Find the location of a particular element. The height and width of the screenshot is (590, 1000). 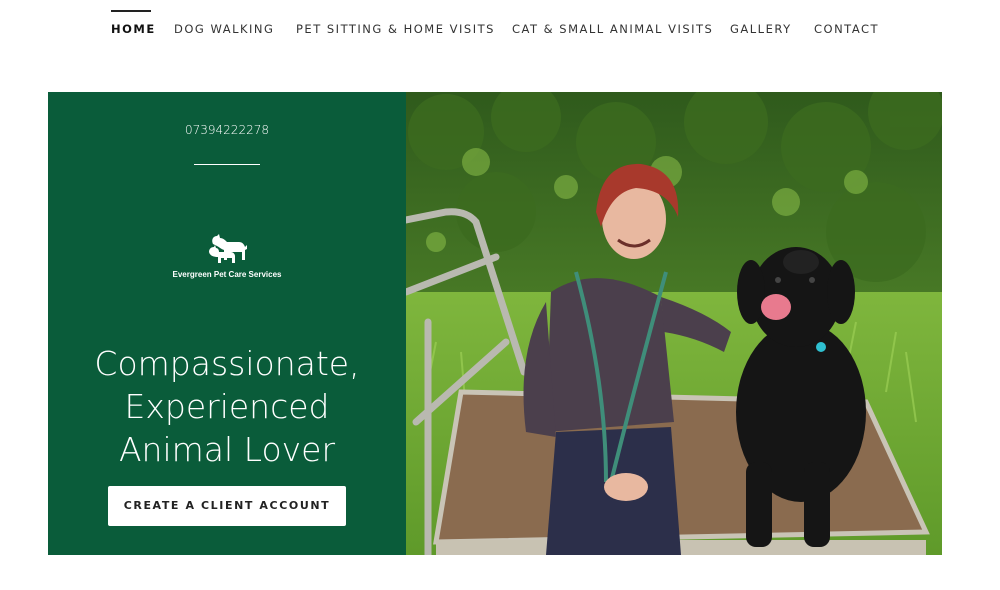

brand-logo: Evergreen Pet Care Services is located at coordinates (227, 254).